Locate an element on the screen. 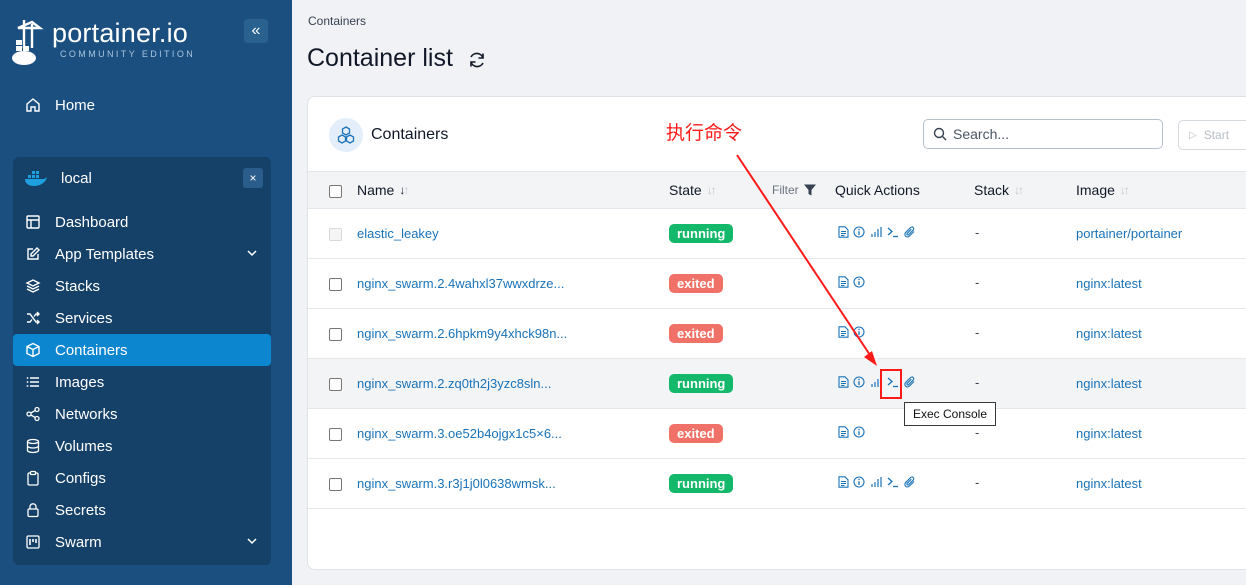 This screenshot has height=585, width=1246. sidebar-item-label: Volumes is located at coordinates (84, 446).